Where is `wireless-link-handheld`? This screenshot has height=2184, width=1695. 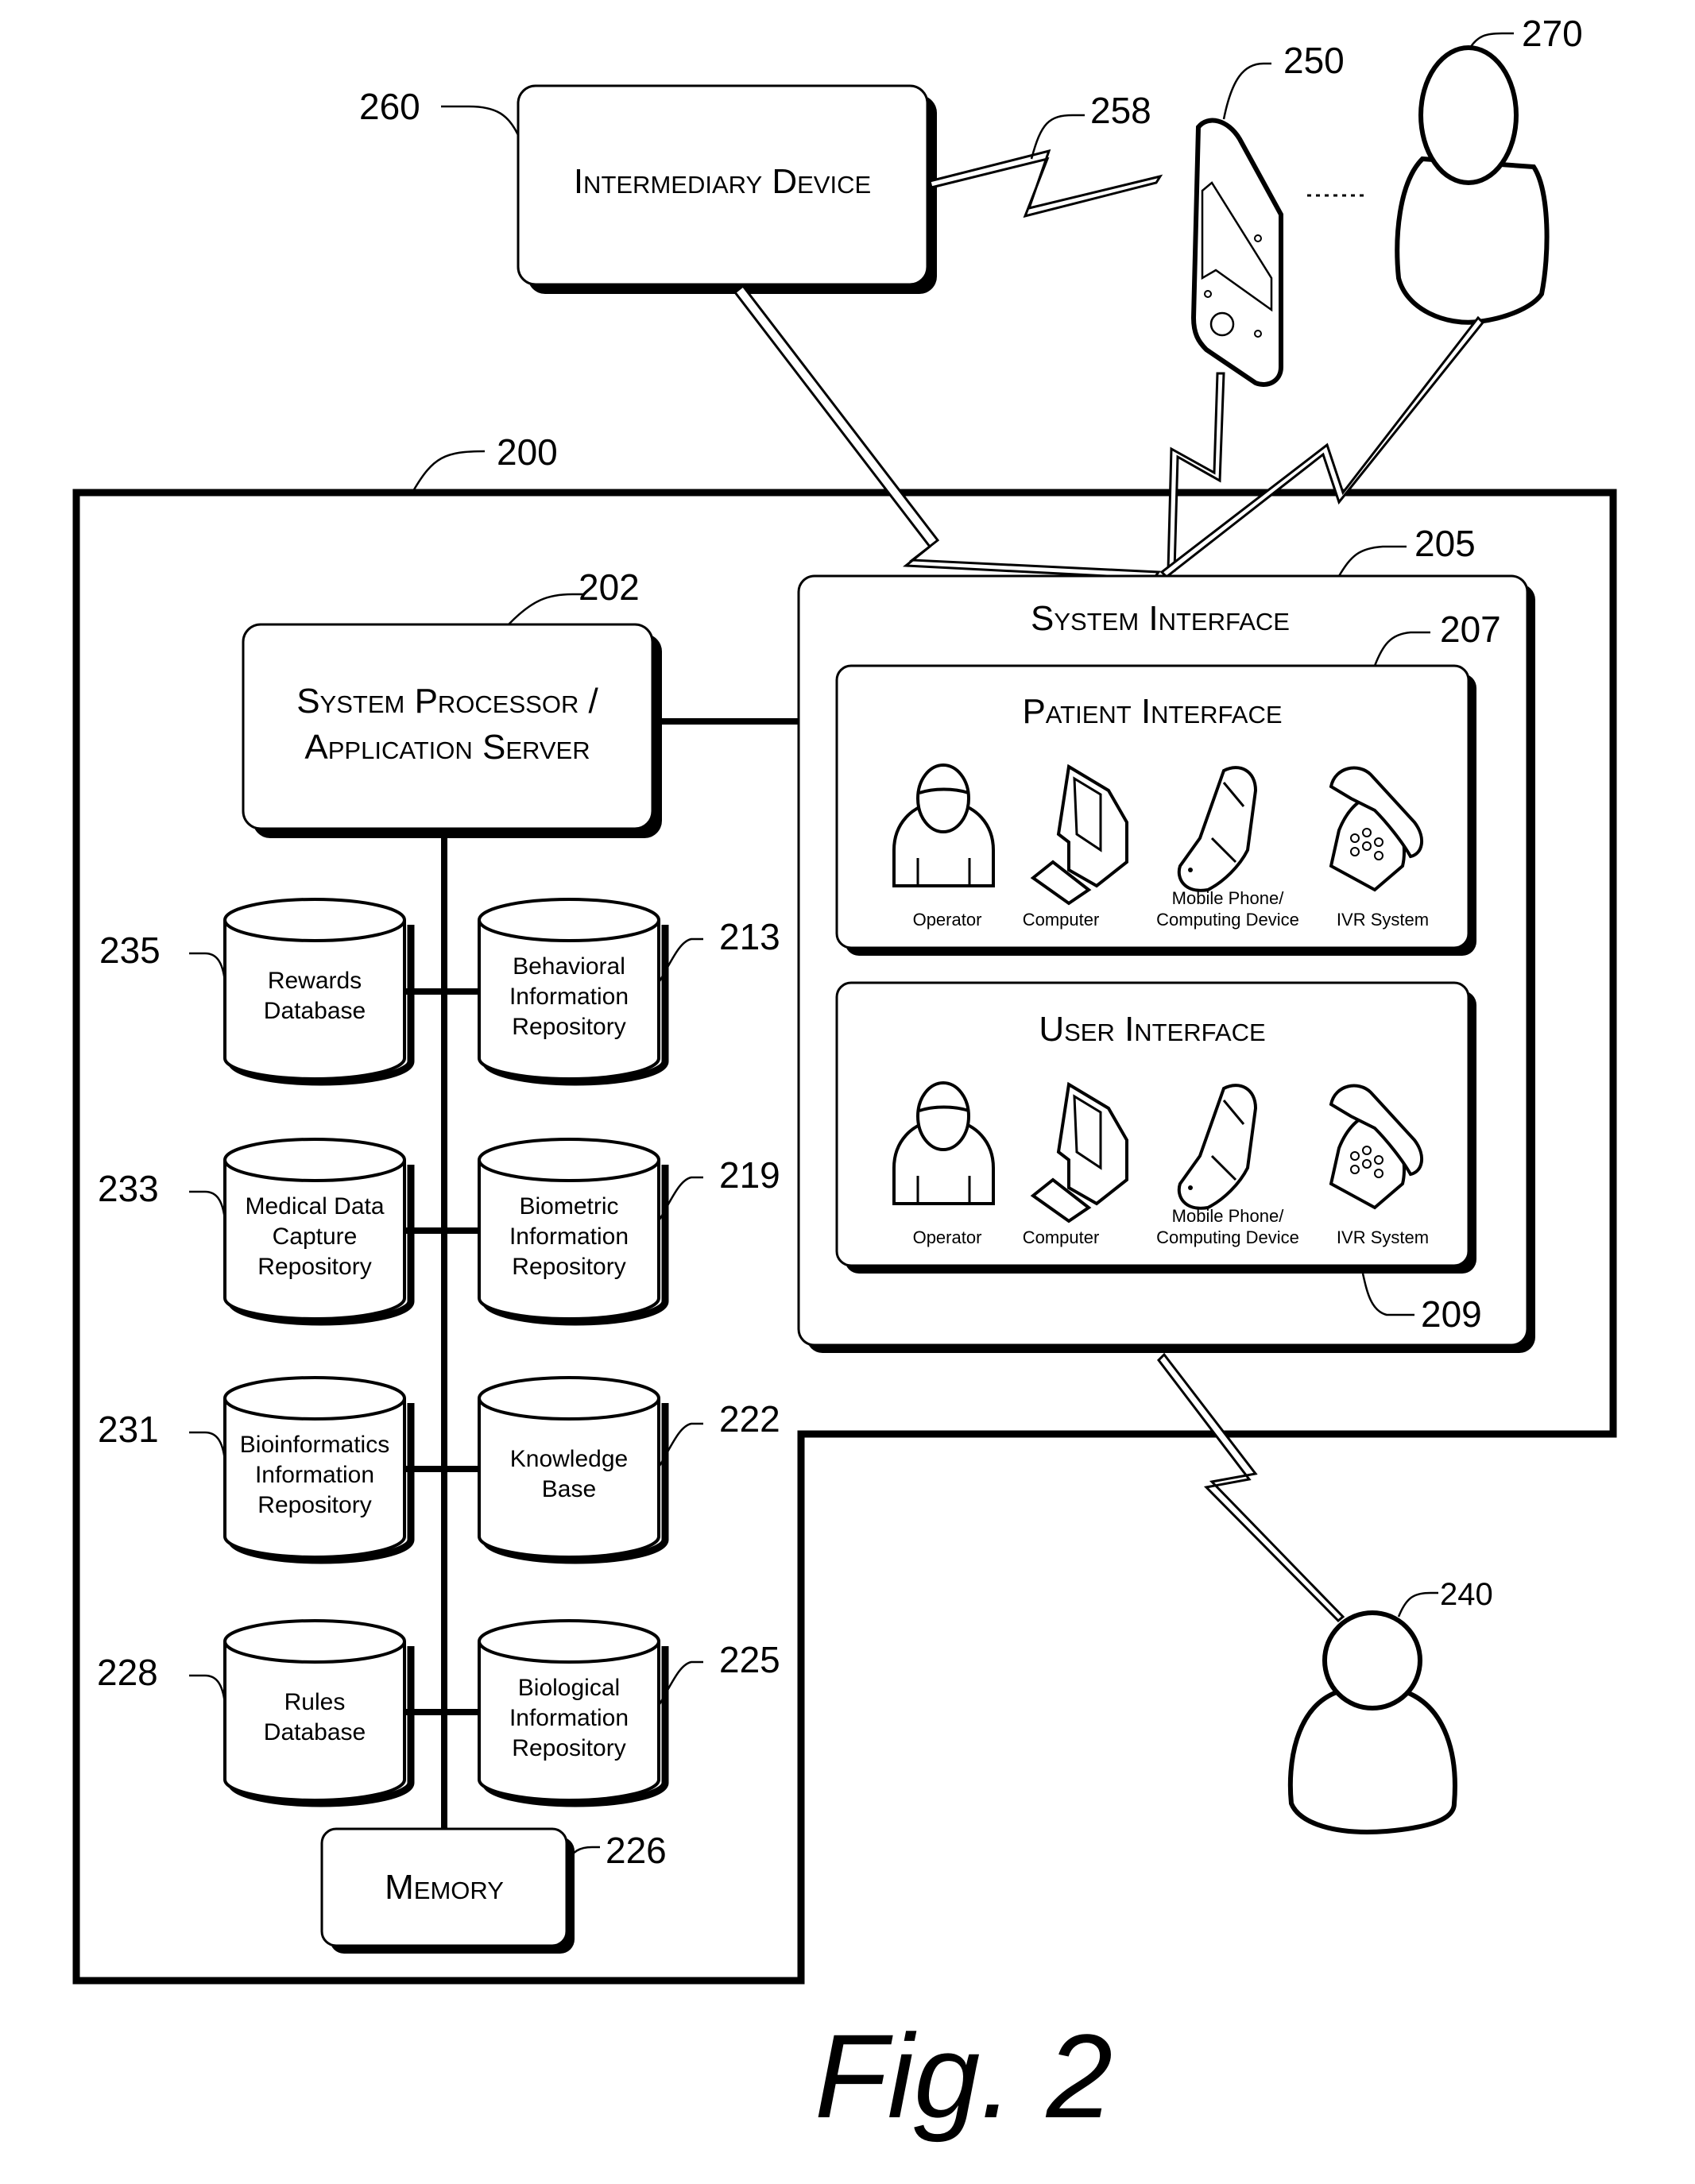 wireless-link-handheld is located at coordinates (1196, 472).